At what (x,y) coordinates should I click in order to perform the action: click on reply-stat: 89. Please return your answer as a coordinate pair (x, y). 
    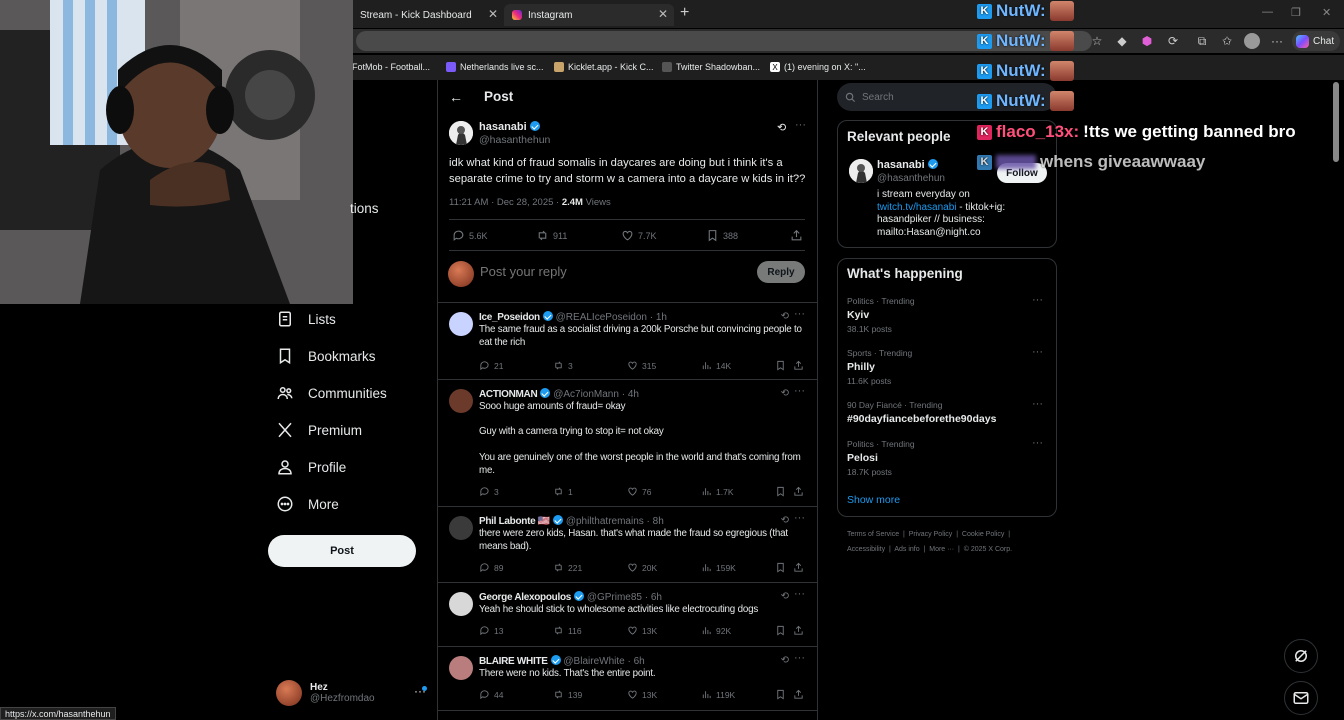
    Looking at the image, I should click on (491, 567).